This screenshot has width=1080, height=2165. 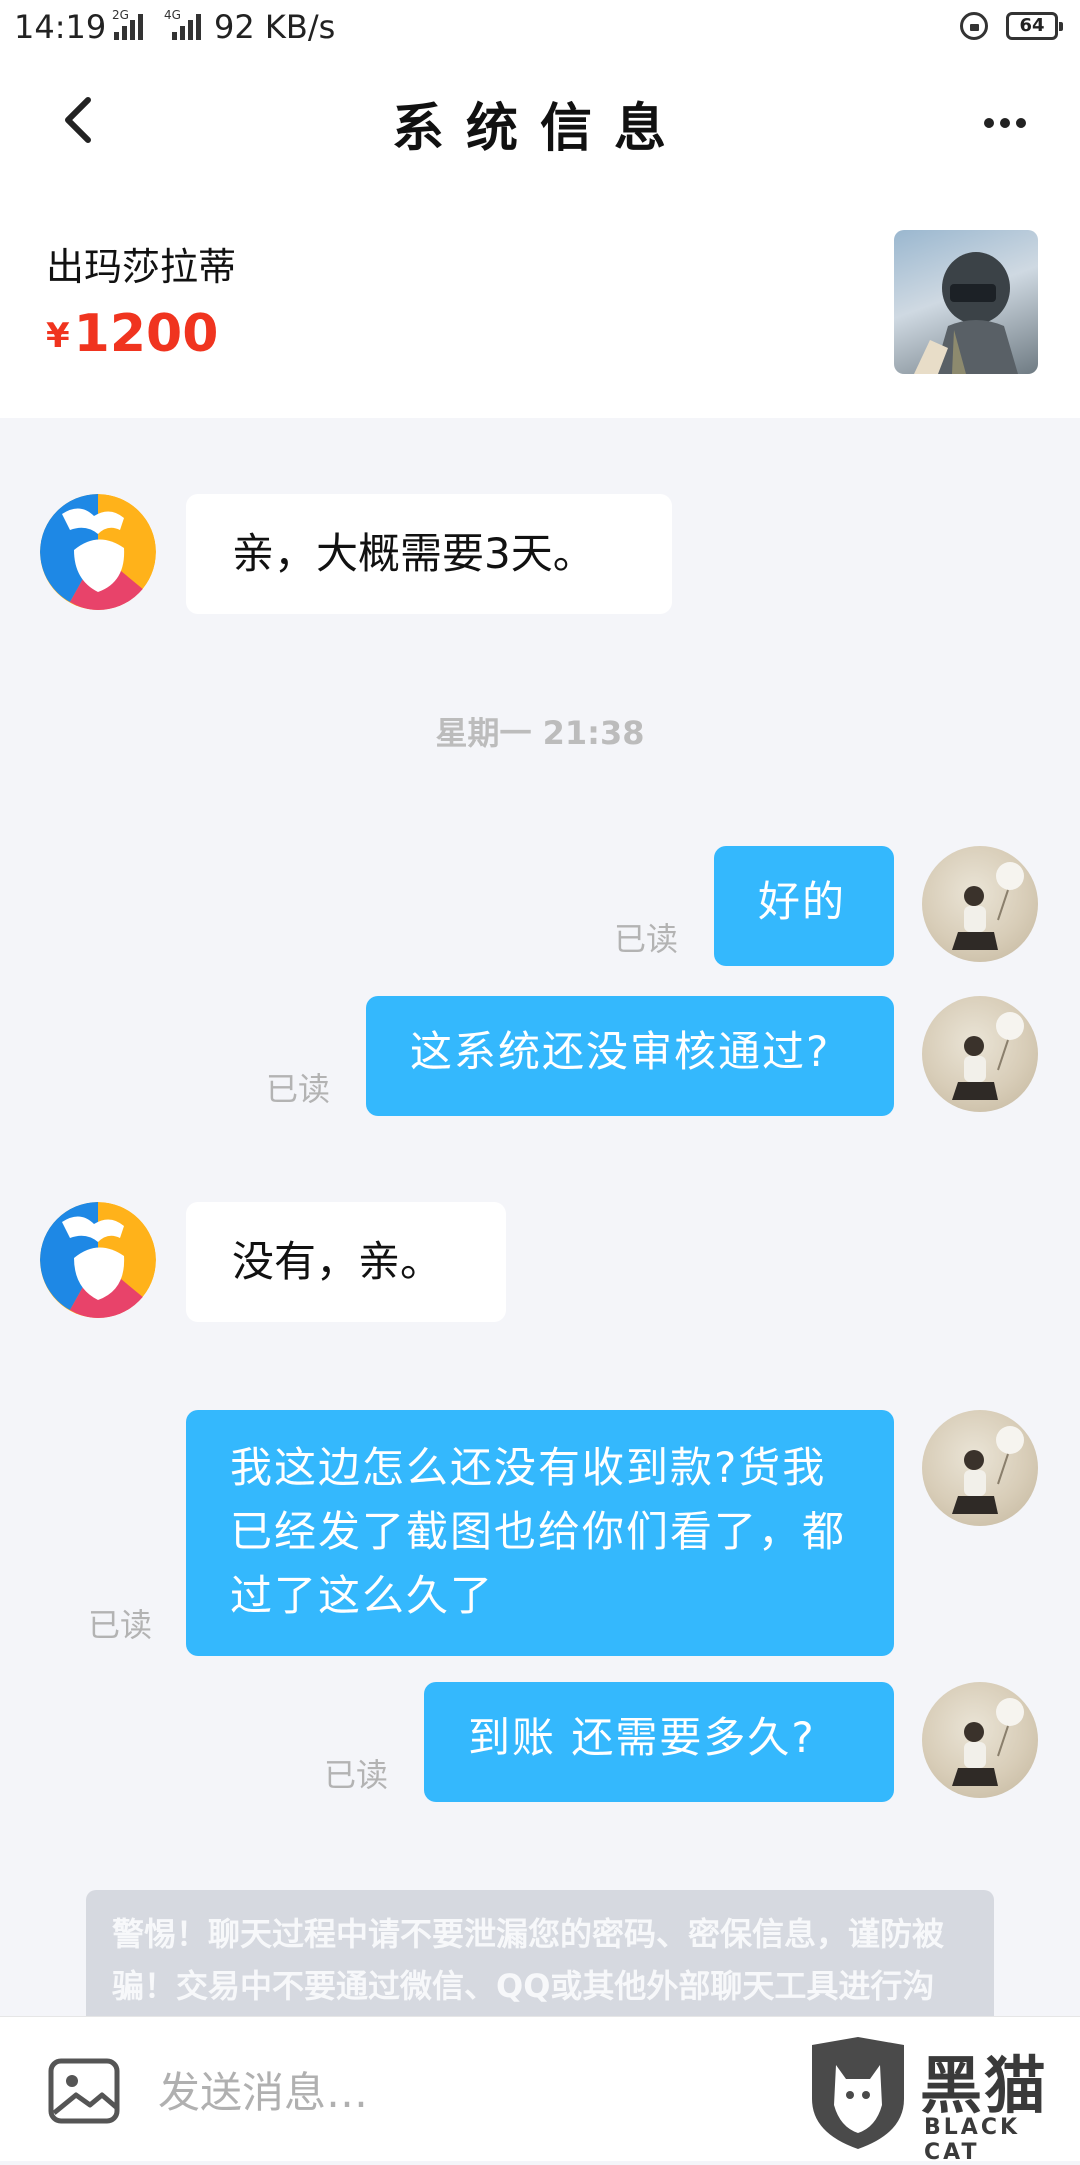 I want to click on item-card: 出玛莎拉蒂 ¥1200, so click(x=540, y=302).